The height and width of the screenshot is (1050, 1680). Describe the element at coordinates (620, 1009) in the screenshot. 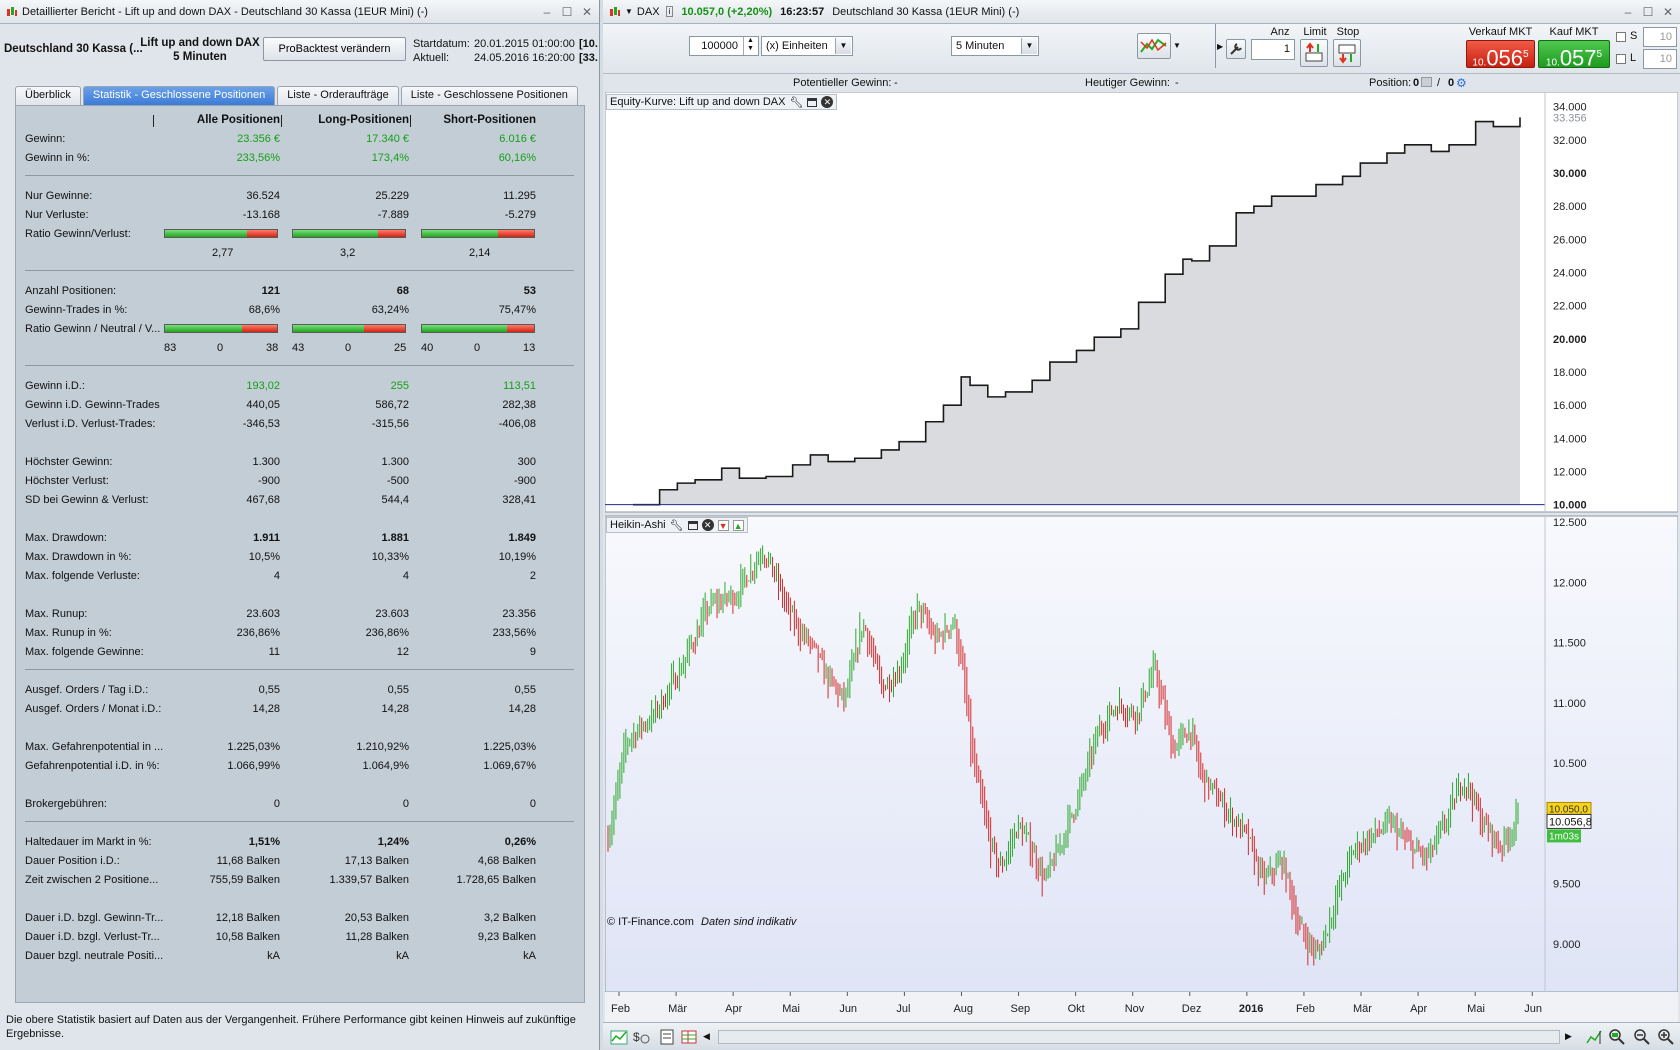

I see `x-label: Feb` at that location.